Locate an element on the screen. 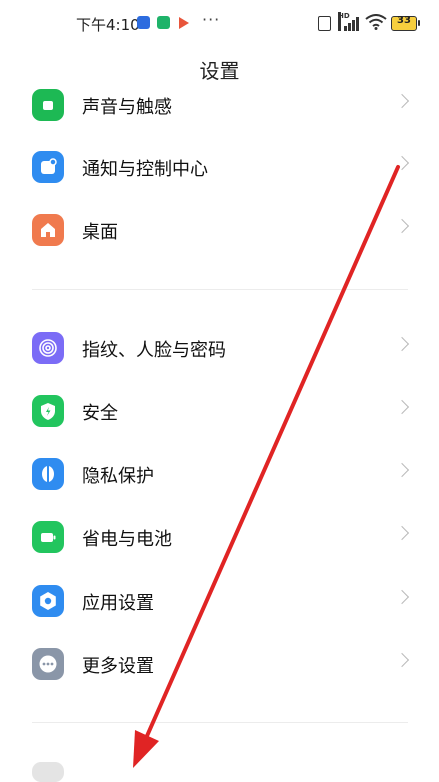 This screenshot has width=439, height=782. shield-icon is located at coordinates (48, 411).